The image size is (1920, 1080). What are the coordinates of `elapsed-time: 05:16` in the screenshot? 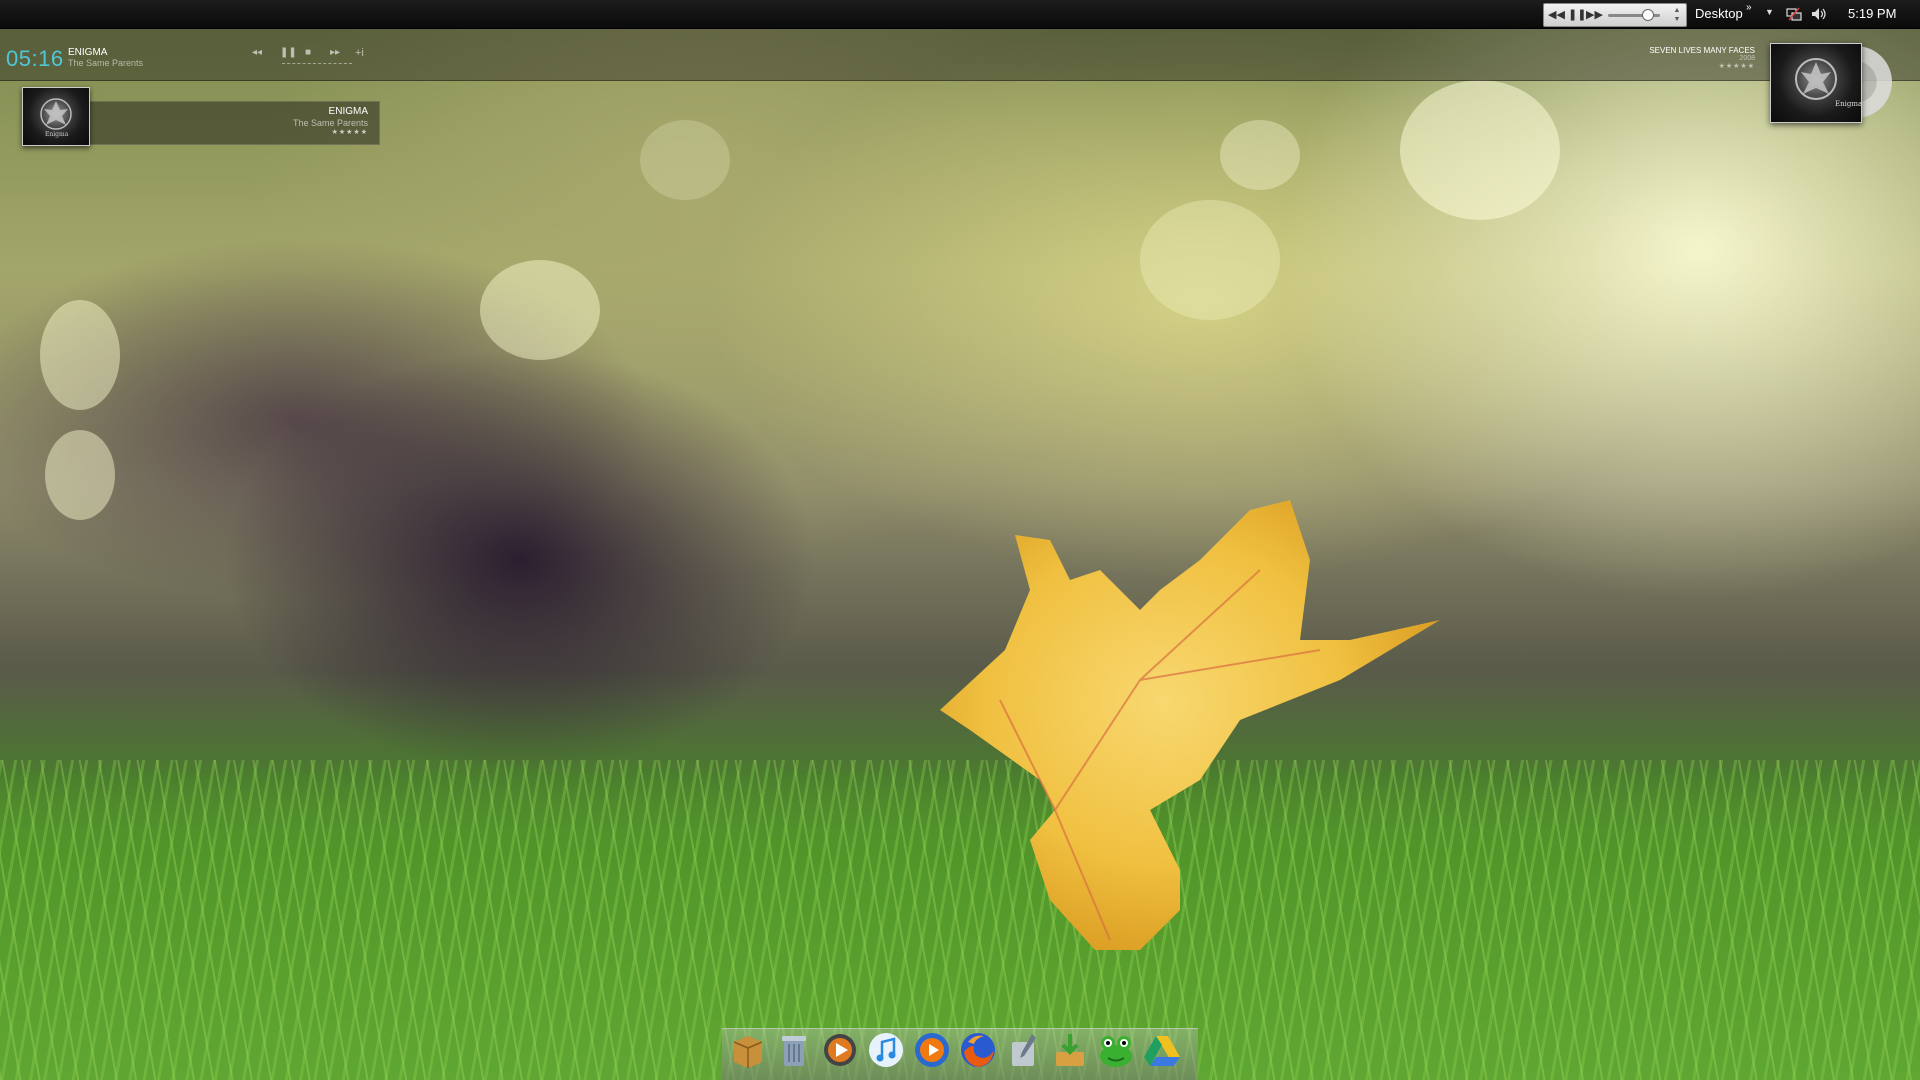 It's located at (35, 58).